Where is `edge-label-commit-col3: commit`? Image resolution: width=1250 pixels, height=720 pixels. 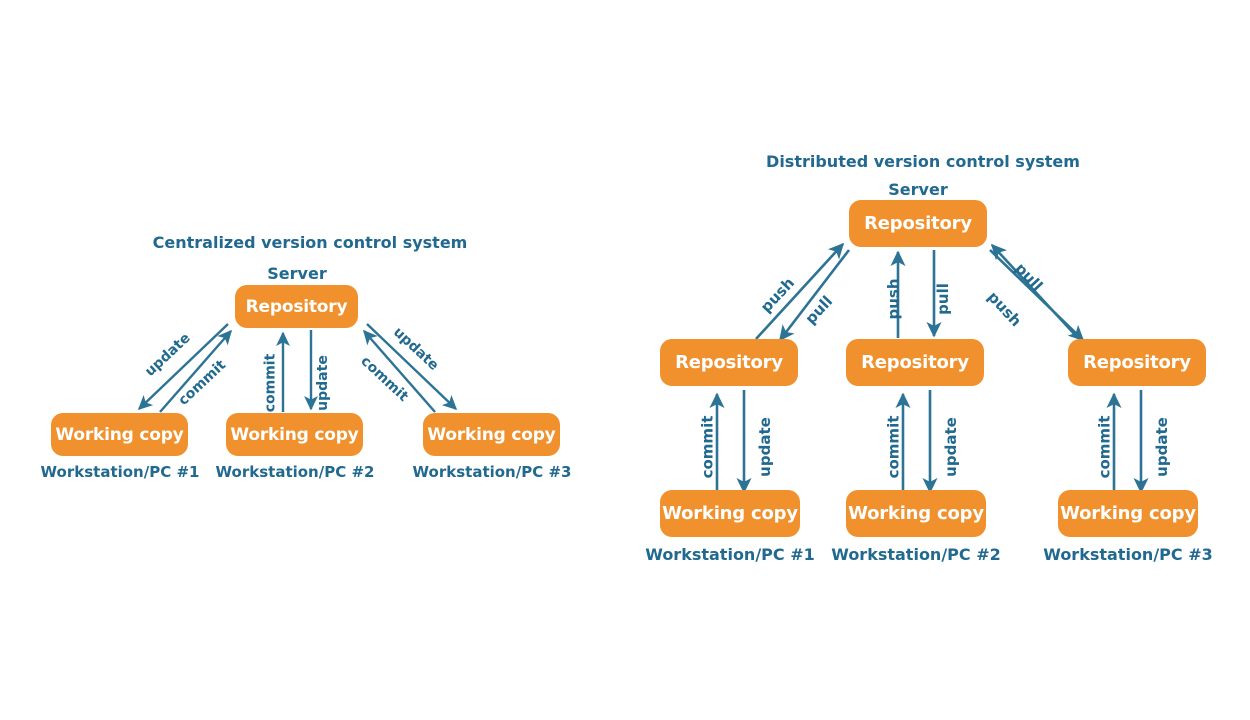 edge-label-commit-col3: commit is located at coordinates (1104, 447).